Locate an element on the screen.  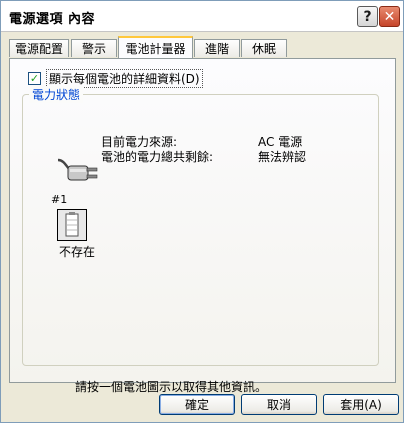
tab-hibernate: 休眠 is located at coordinates (264, 48).